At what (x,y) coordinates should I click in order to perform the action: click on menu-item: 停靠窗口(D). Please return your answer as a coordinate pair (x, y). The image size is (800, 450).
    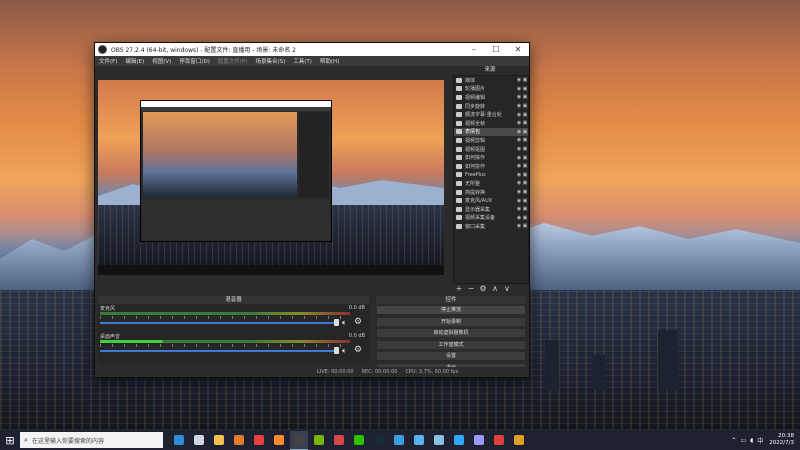
    Looking at the image, I should click on (194, 61).